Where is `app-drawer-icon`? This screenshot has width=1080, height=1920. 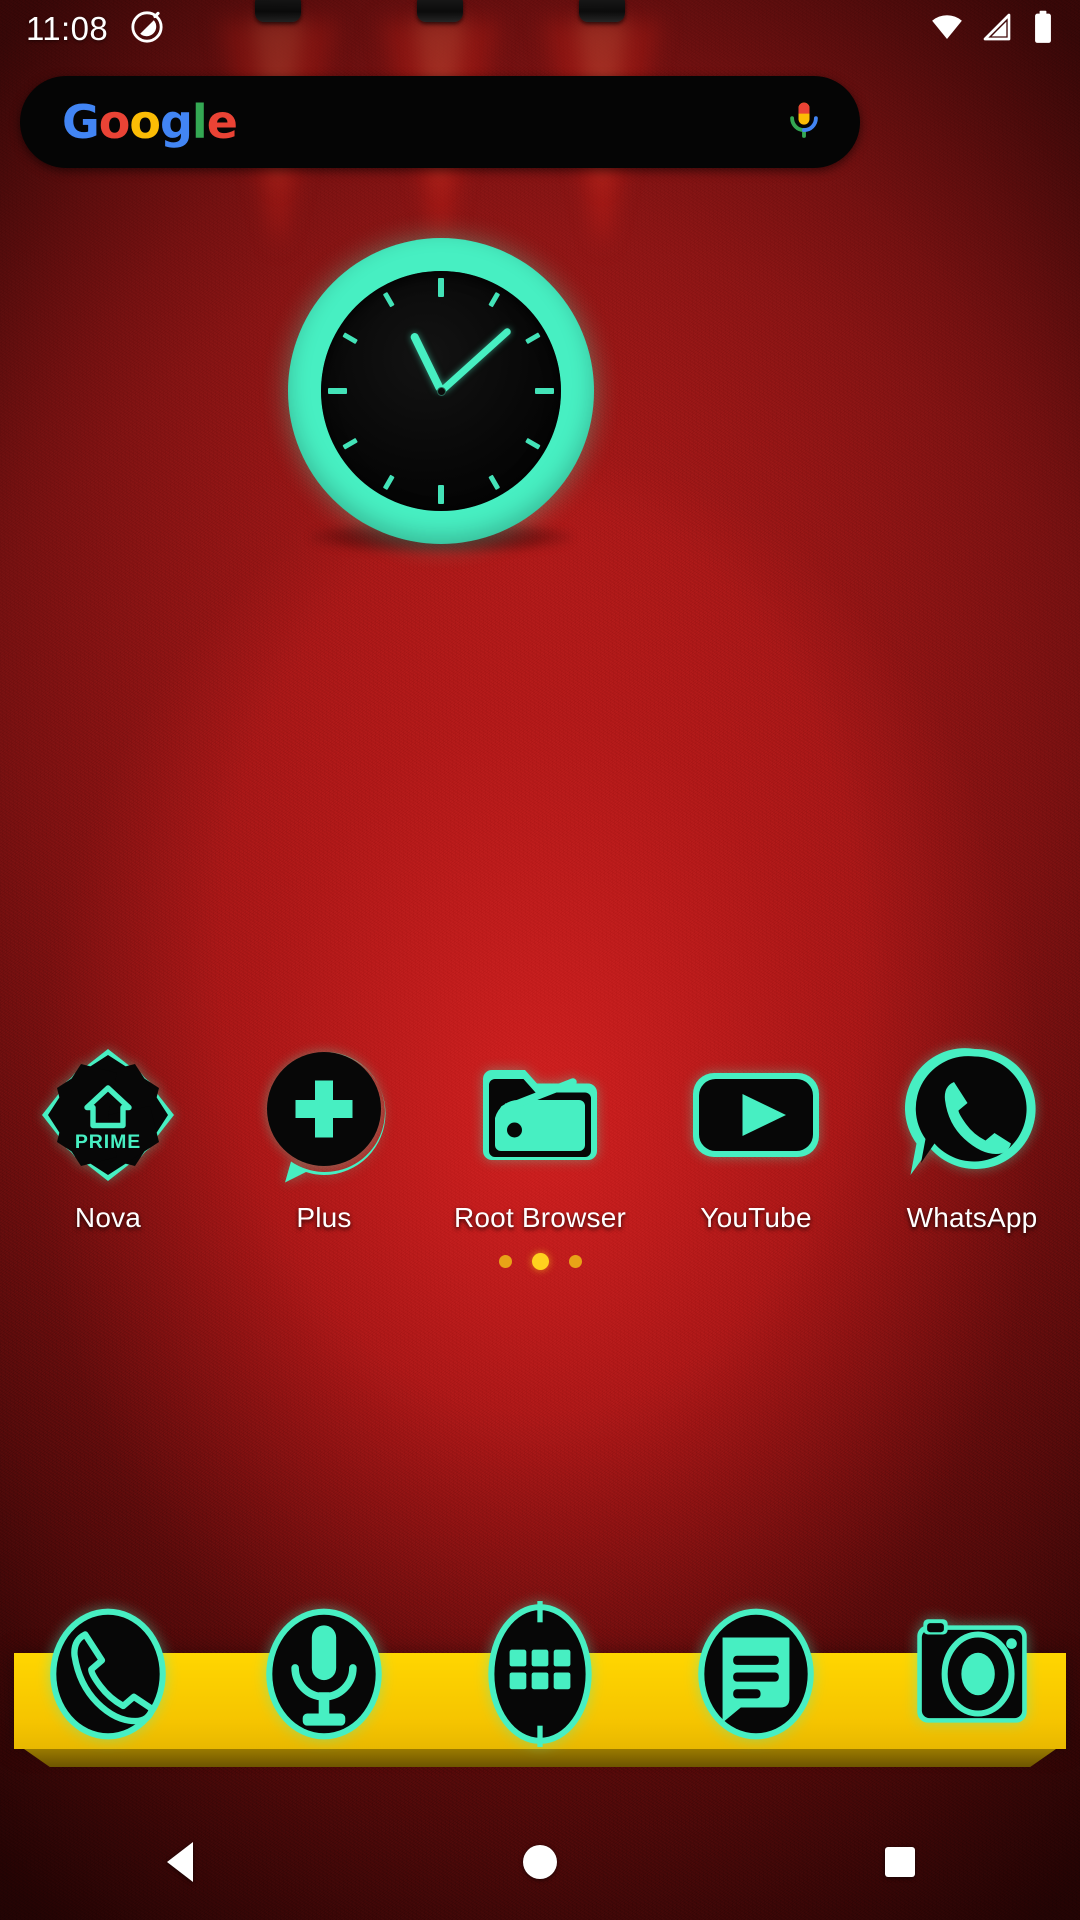 app-drawer-icon is located at coordinates (540, 1674).